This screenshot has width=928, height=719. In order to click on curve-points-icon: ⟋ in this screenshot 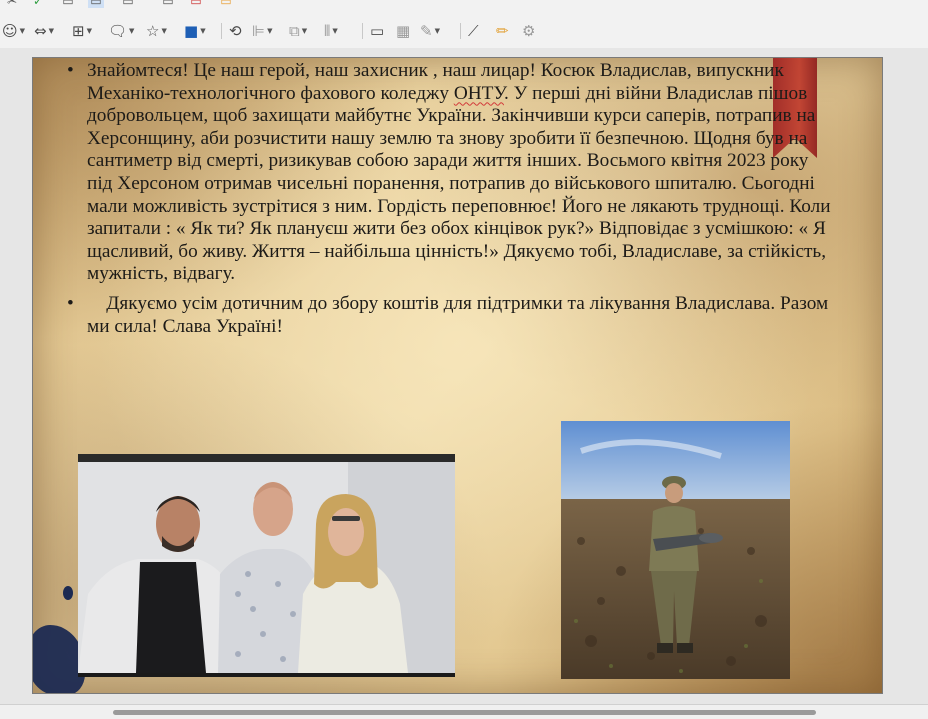, I will do `click(473, 31)`.